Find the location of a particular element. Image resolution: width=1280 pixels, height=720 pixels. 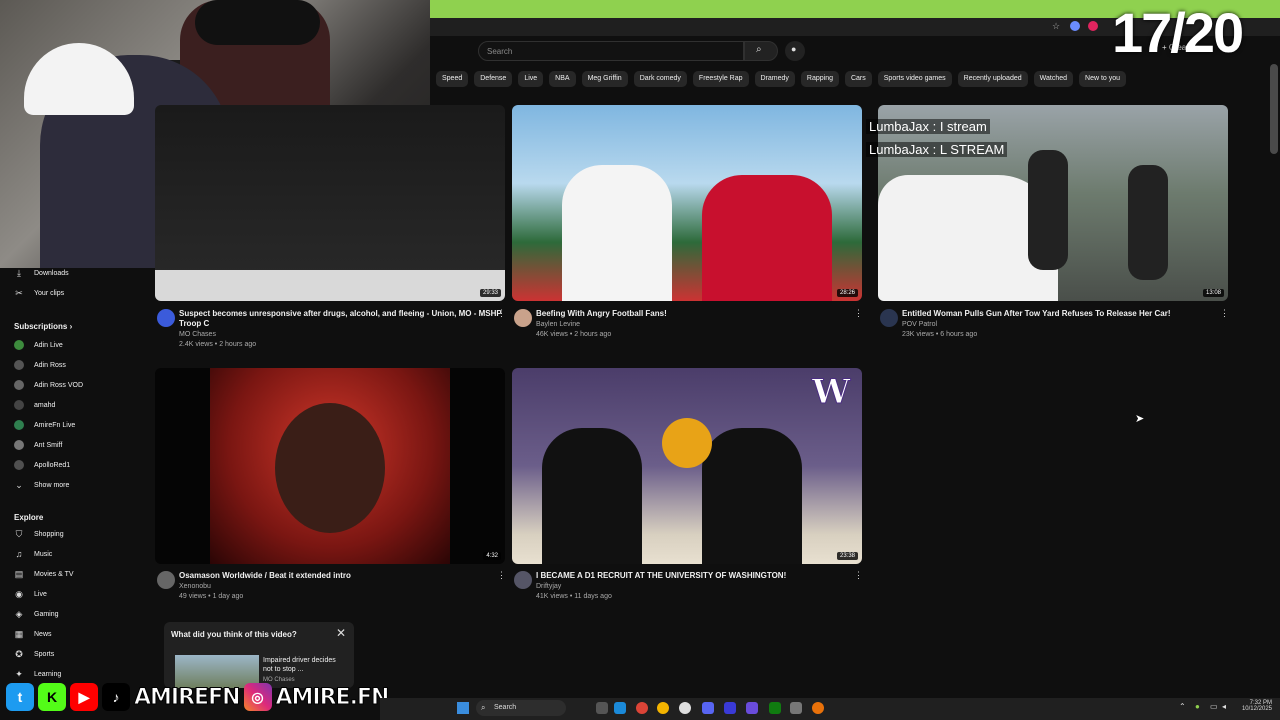

close-icon: ✕ is located at coordinates (341, 633).